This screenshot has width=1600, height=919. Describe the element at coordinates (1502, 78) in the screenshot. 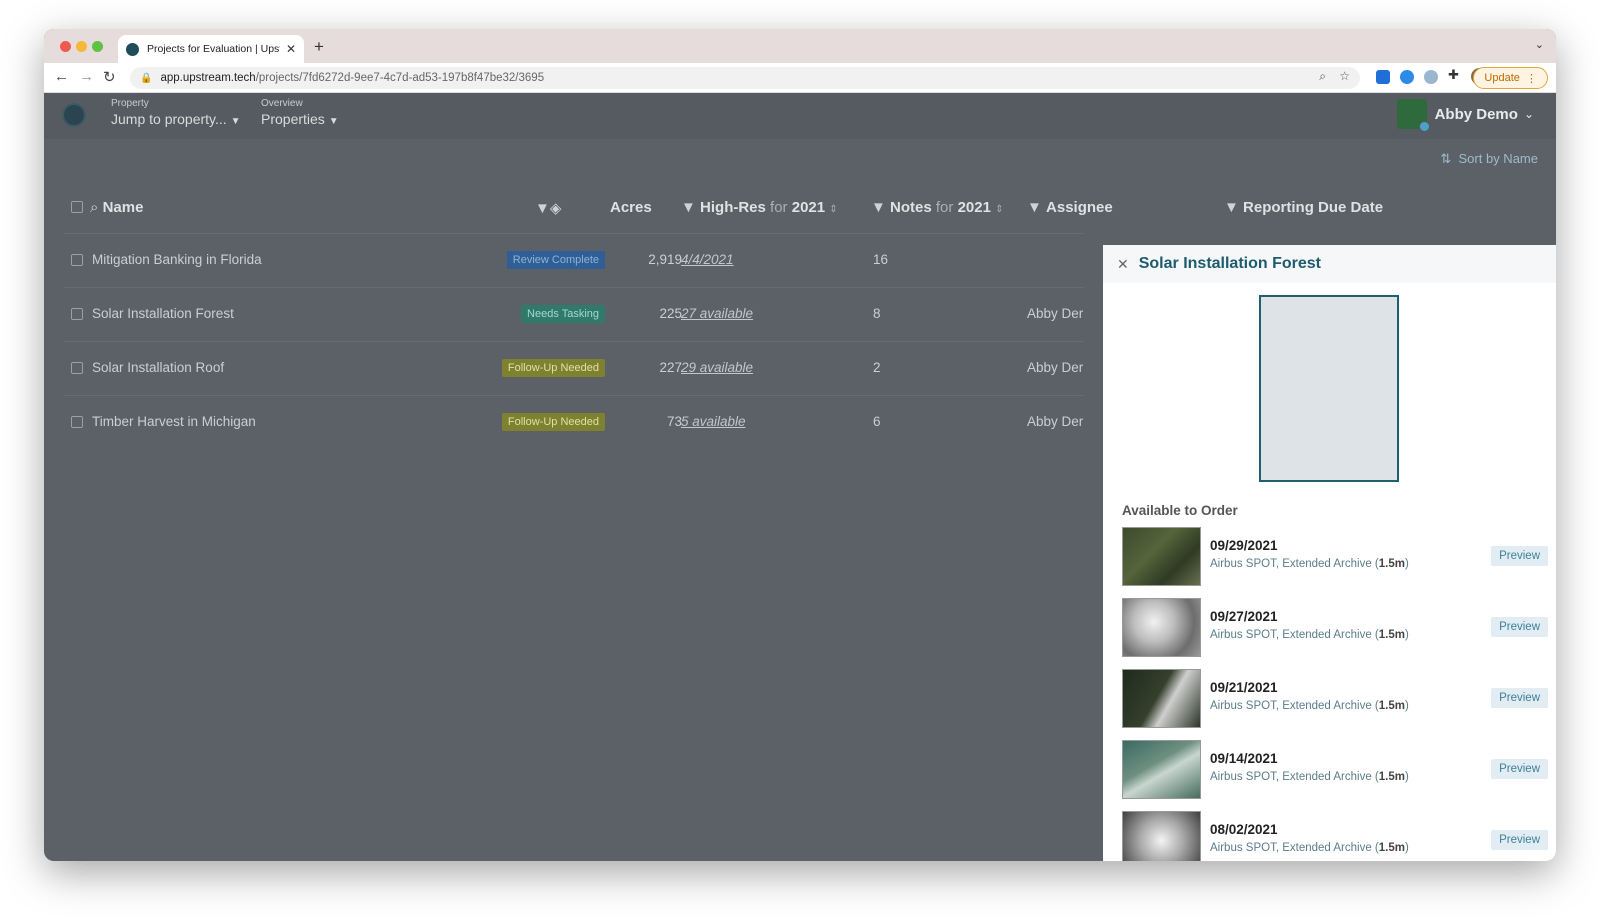

I see `update-label: Update` at that location.